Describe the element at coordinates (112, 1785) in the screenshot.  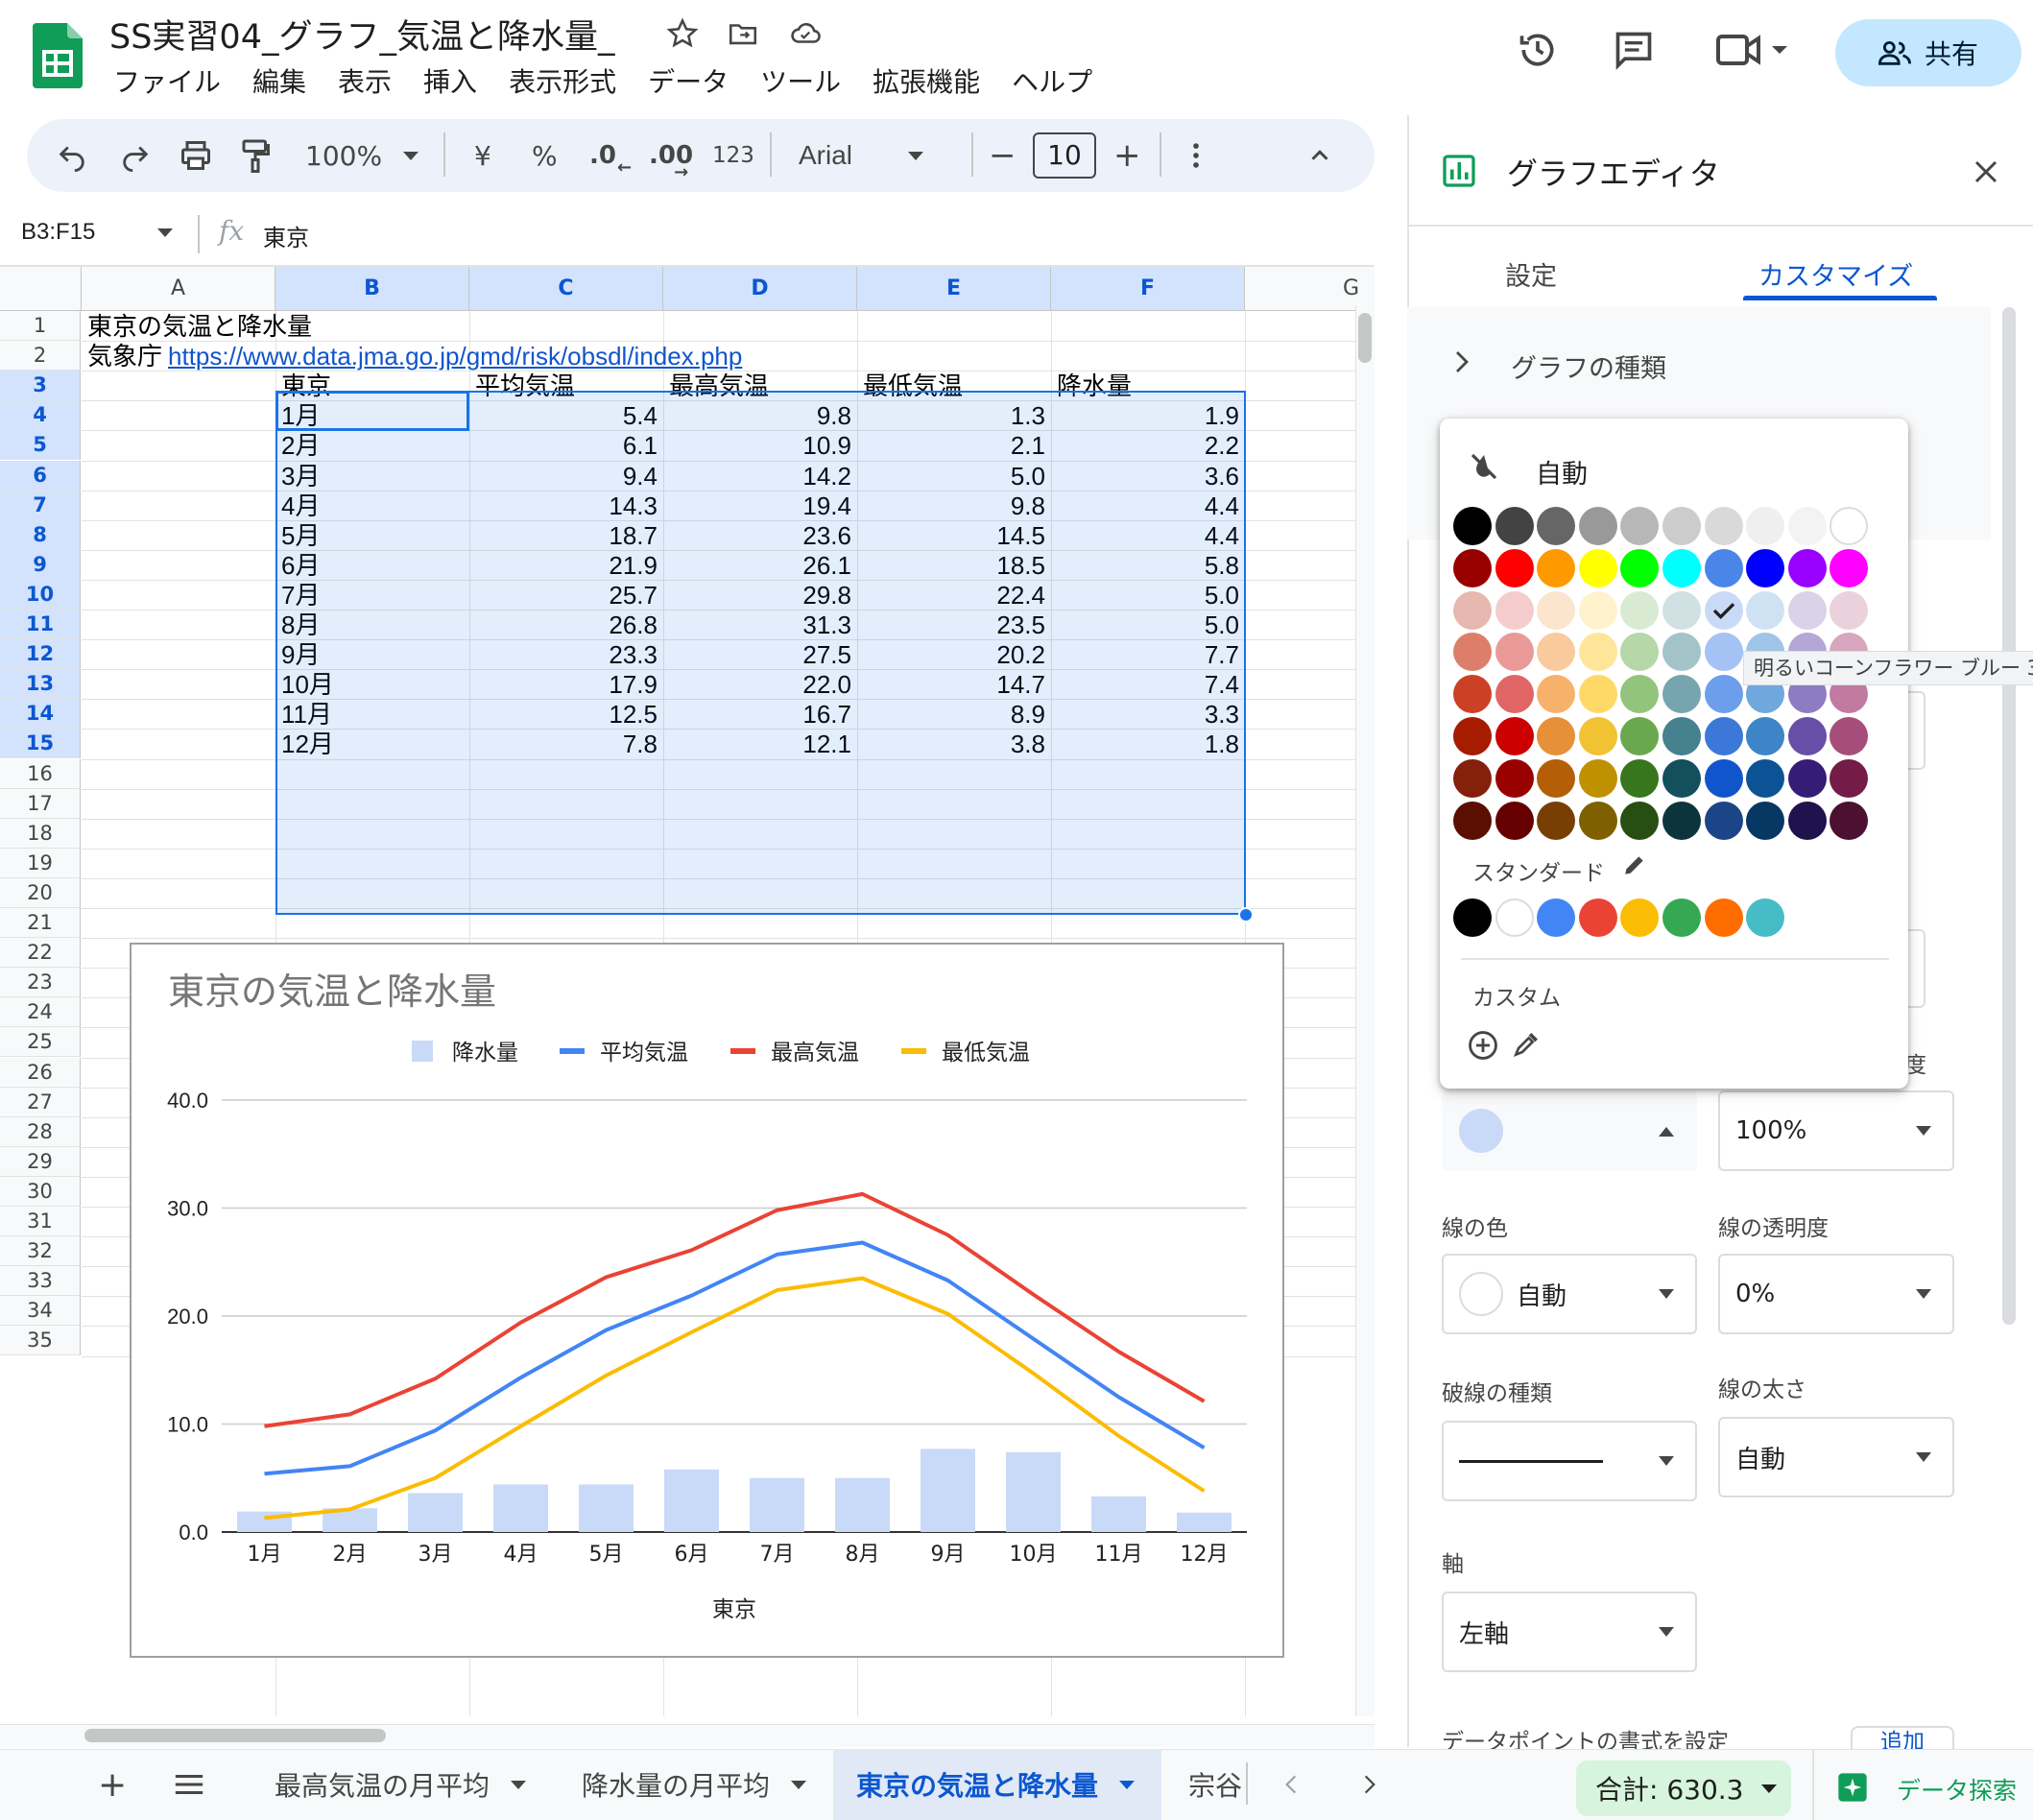
I see `add-sheet-button: +` at that location.